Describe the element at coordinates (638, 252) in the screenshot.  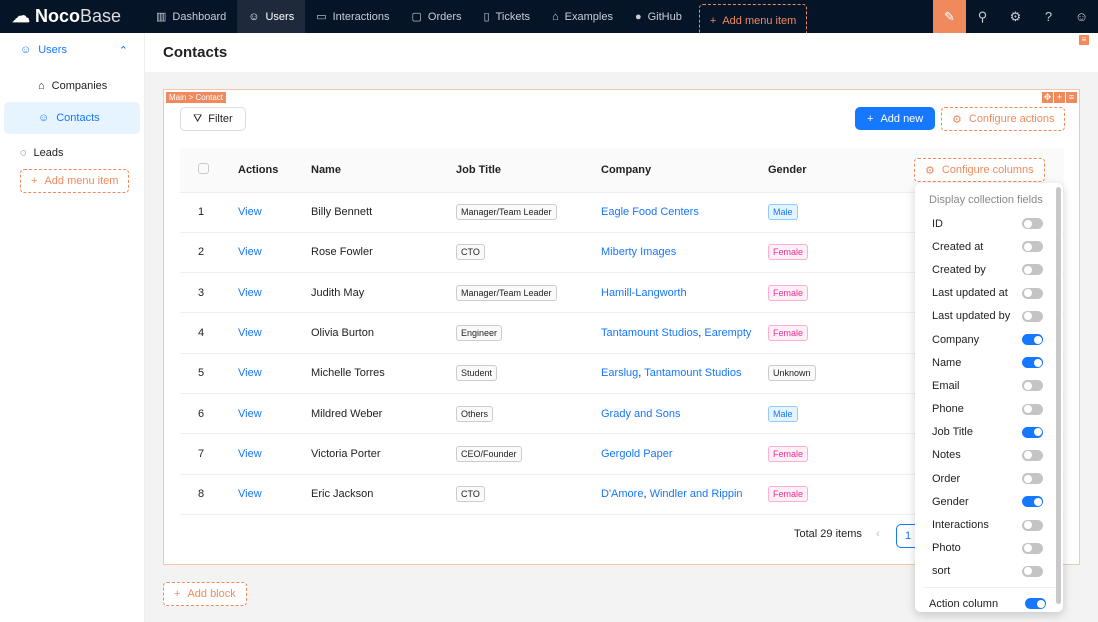
I see `company-link: Miberty Images` at that location.